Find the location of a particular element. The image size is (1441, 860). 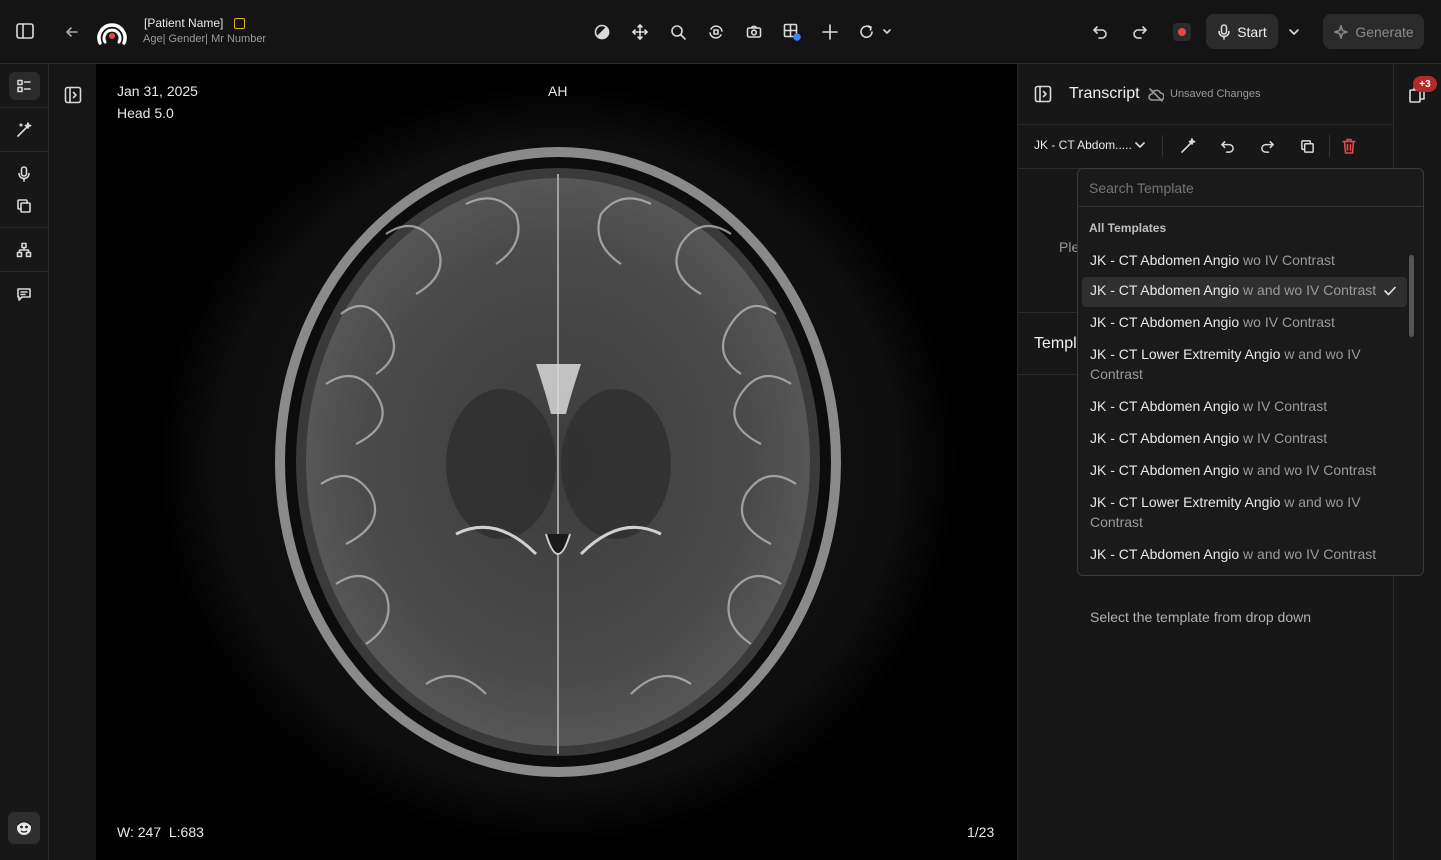

left-rail is located at coordinates (24, 462).